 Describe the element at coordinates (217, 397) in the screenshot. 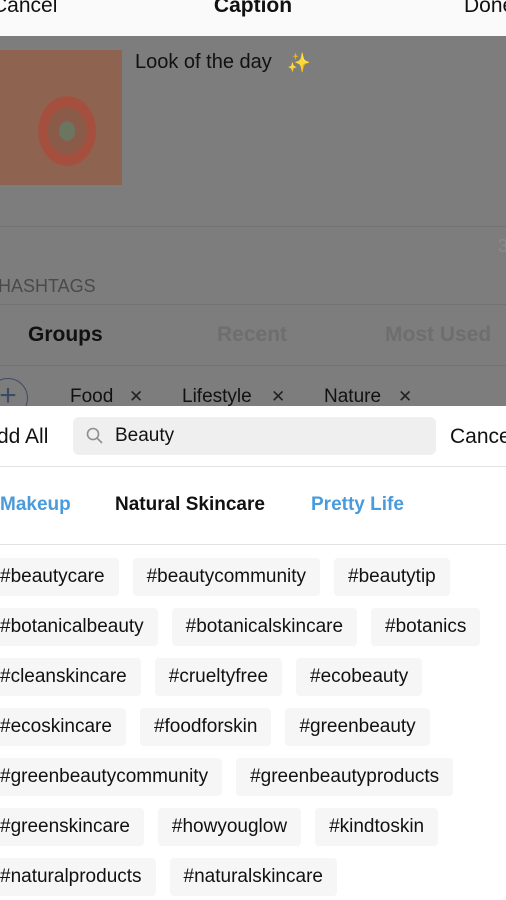

I see `group-chip-lifestyle: Lifestyle` at that location.